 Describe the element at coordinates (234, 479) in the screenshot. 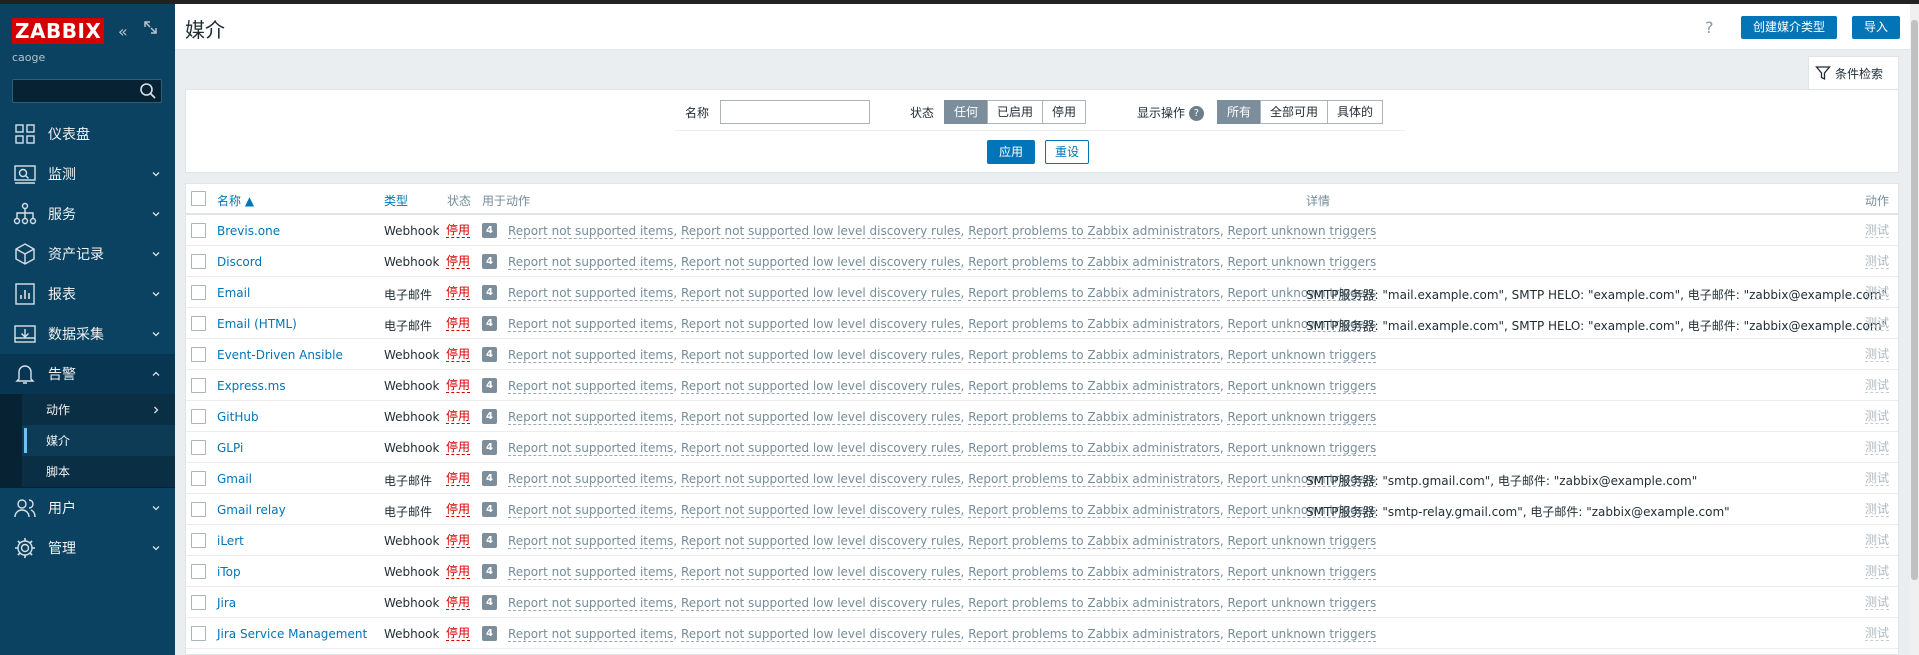

I see `media-type-name-link: Gmail` at that location.